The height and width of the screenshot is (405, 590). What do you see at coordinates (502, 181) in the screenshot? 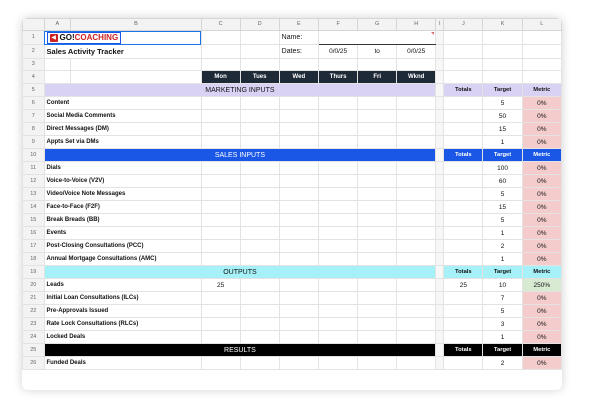
I see `target-value: 60` at bounding box center [502, 181].